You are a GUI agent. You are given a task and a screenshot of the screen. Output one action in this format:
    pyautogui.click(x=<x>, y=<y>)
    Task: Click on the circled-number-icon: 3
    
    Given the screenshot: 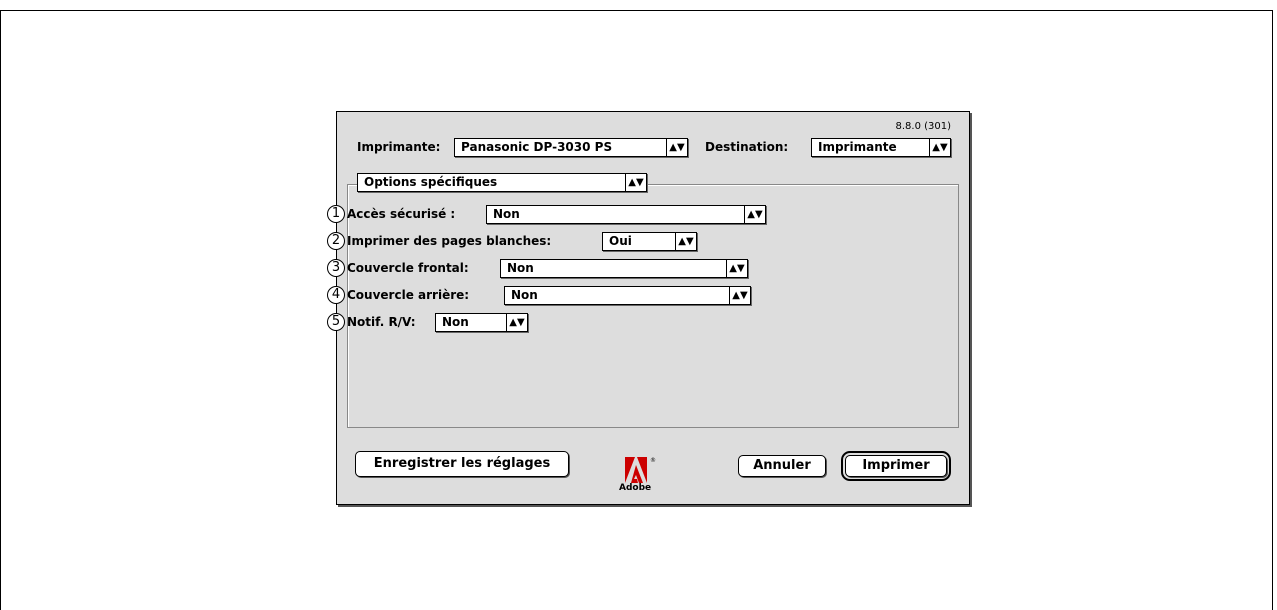 What is the action you would take?
    pyautogui.click(x=336, y=268)
    